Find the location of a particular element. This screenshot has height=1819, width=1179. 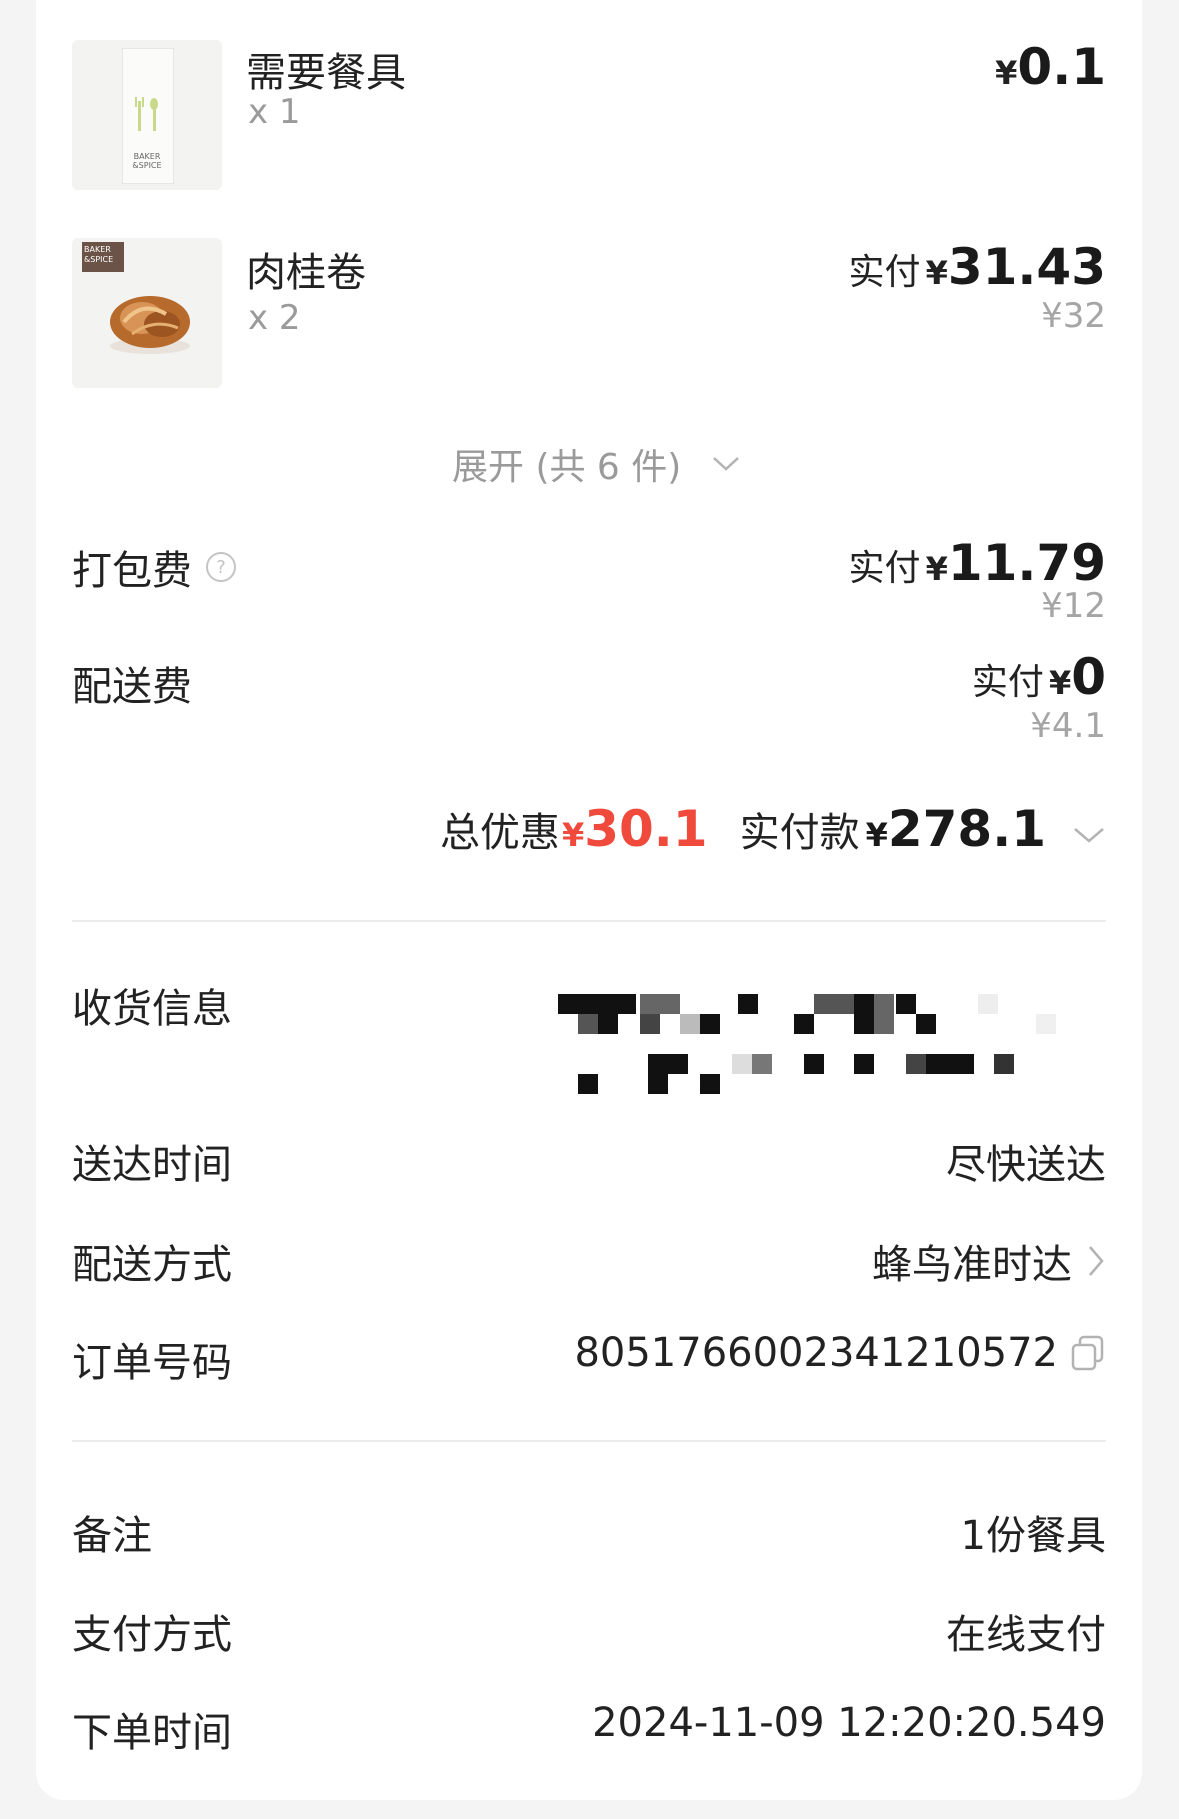

price-value: 11.79 is located at coordinates (1026, 563).